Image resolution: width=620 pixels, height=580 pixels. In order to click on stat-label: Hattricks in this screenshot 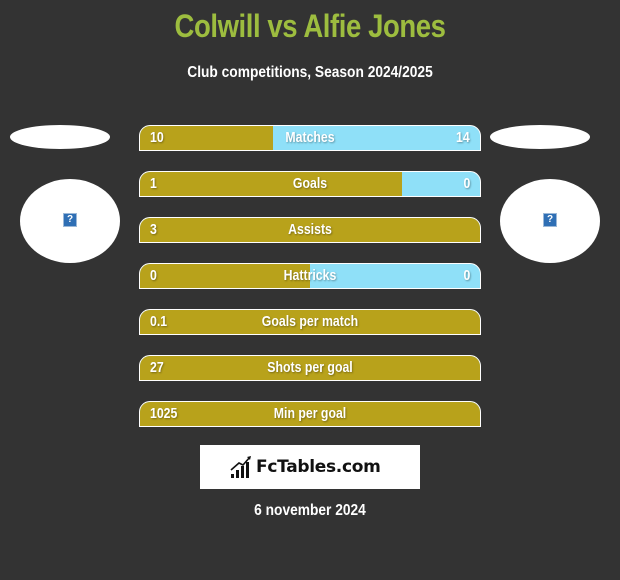, I will do `click(310, 275)`.